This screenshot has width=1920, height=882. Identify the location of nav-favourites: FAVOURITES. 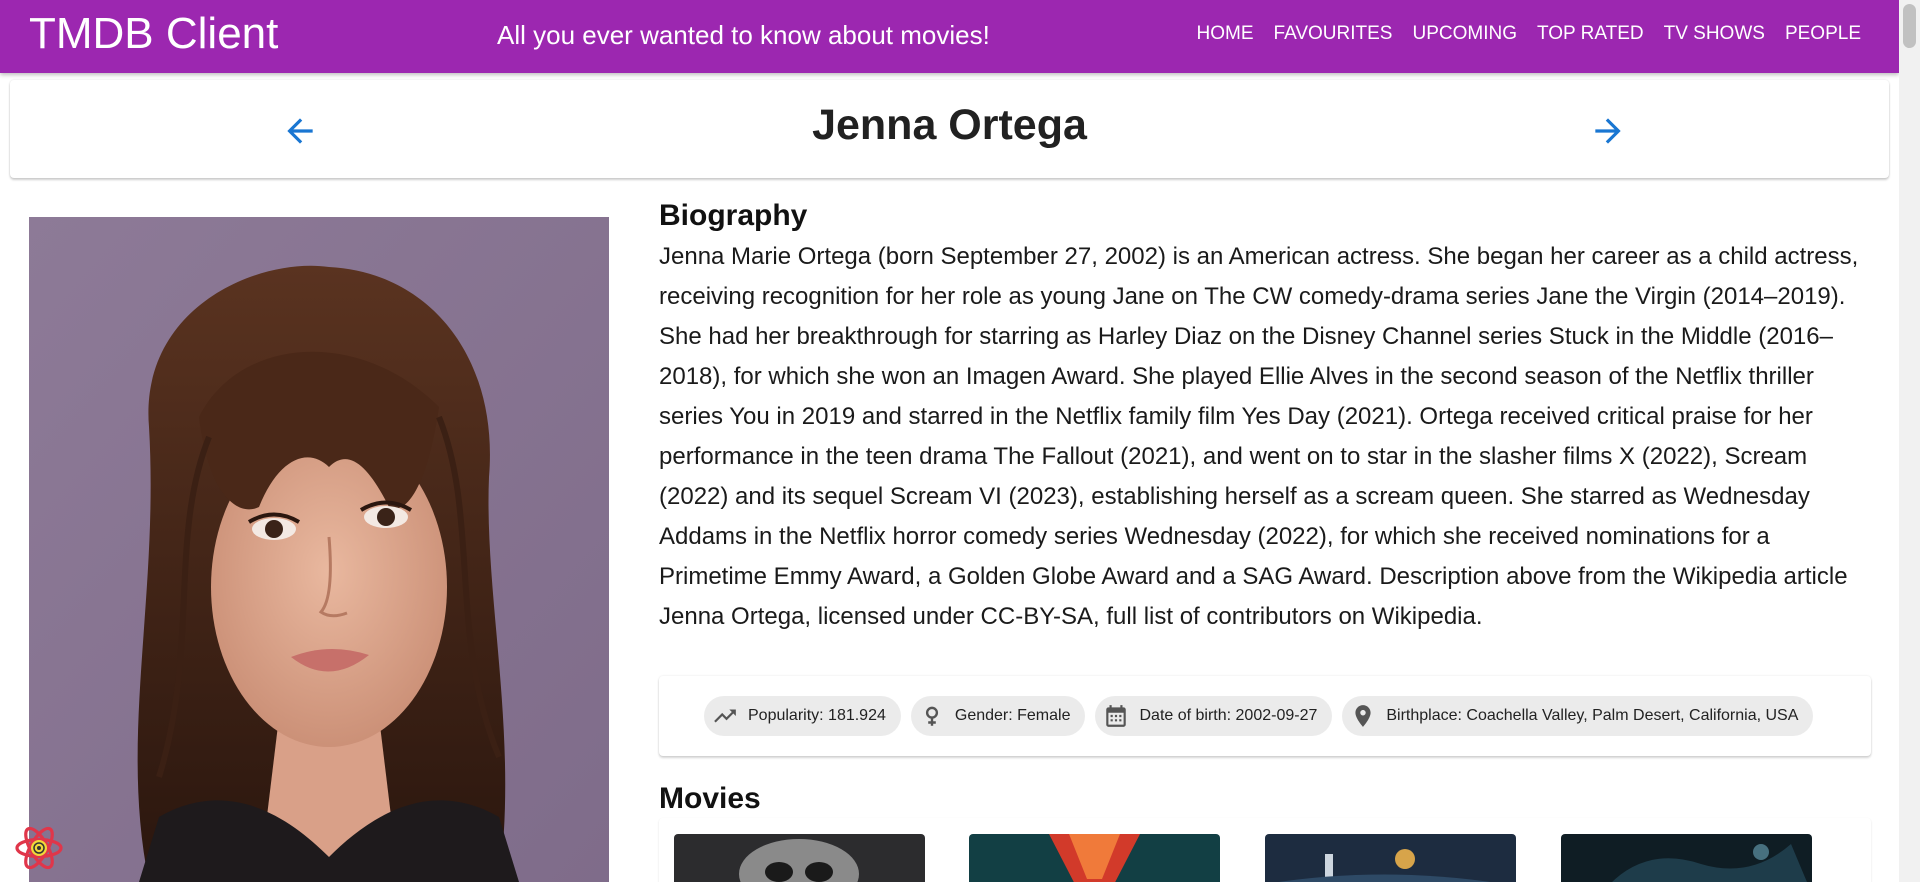
(1333, 34).